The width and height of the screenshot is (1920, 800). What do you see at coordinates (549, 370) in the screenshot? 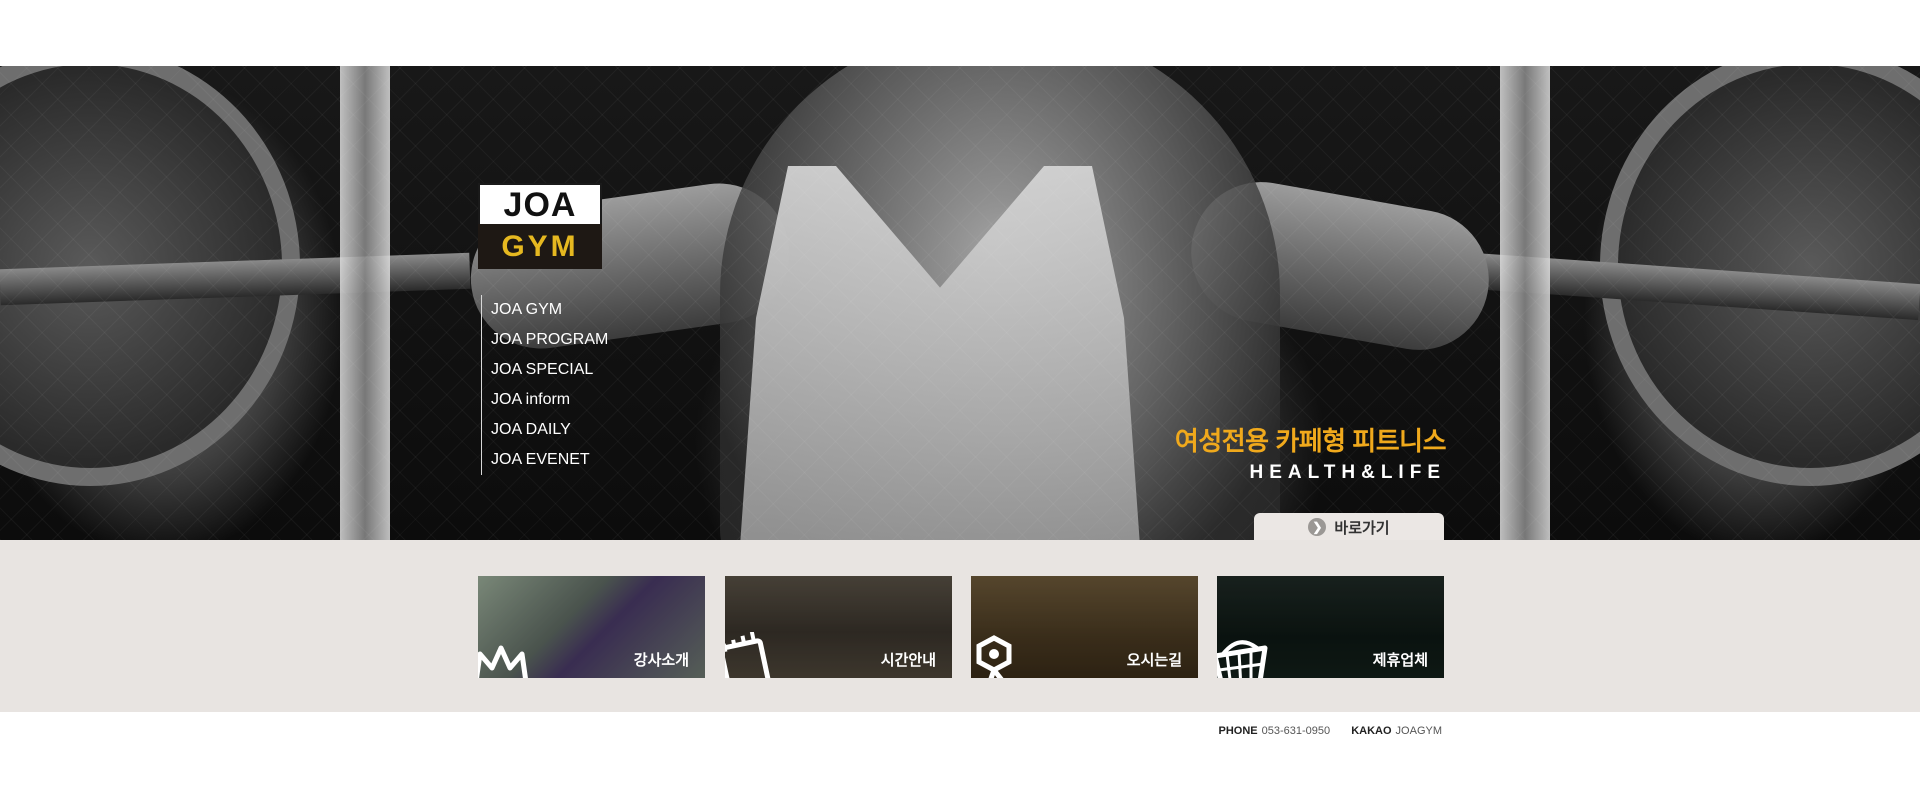
I see `nav-item-joa-special: JOA SPECIAL` at bounding box center [549, 370].